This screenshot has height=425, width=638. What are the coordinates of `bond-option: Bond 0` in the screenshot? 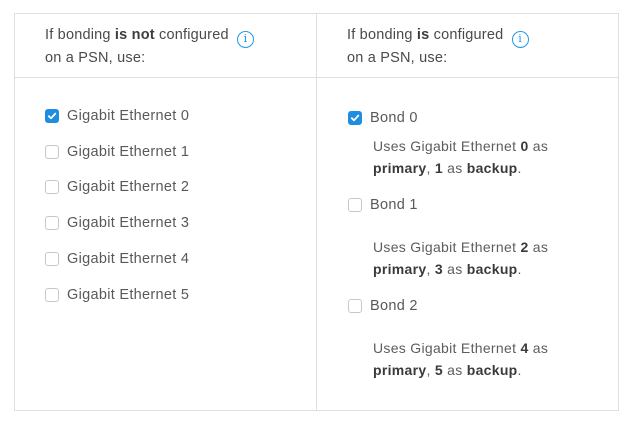 It's located at (383, 118).